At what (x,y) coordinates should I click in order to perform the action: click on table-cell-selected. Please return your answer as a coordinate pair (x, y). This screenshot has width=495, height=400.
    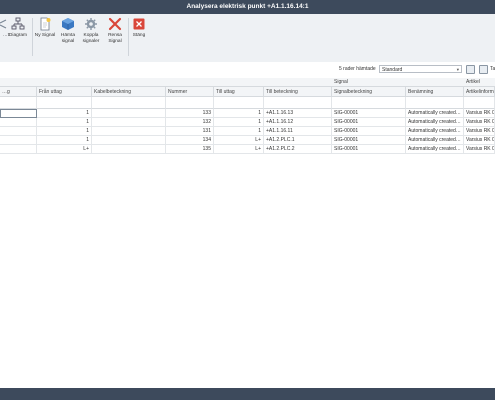
    Looking at the image, I should click on (18, 113).